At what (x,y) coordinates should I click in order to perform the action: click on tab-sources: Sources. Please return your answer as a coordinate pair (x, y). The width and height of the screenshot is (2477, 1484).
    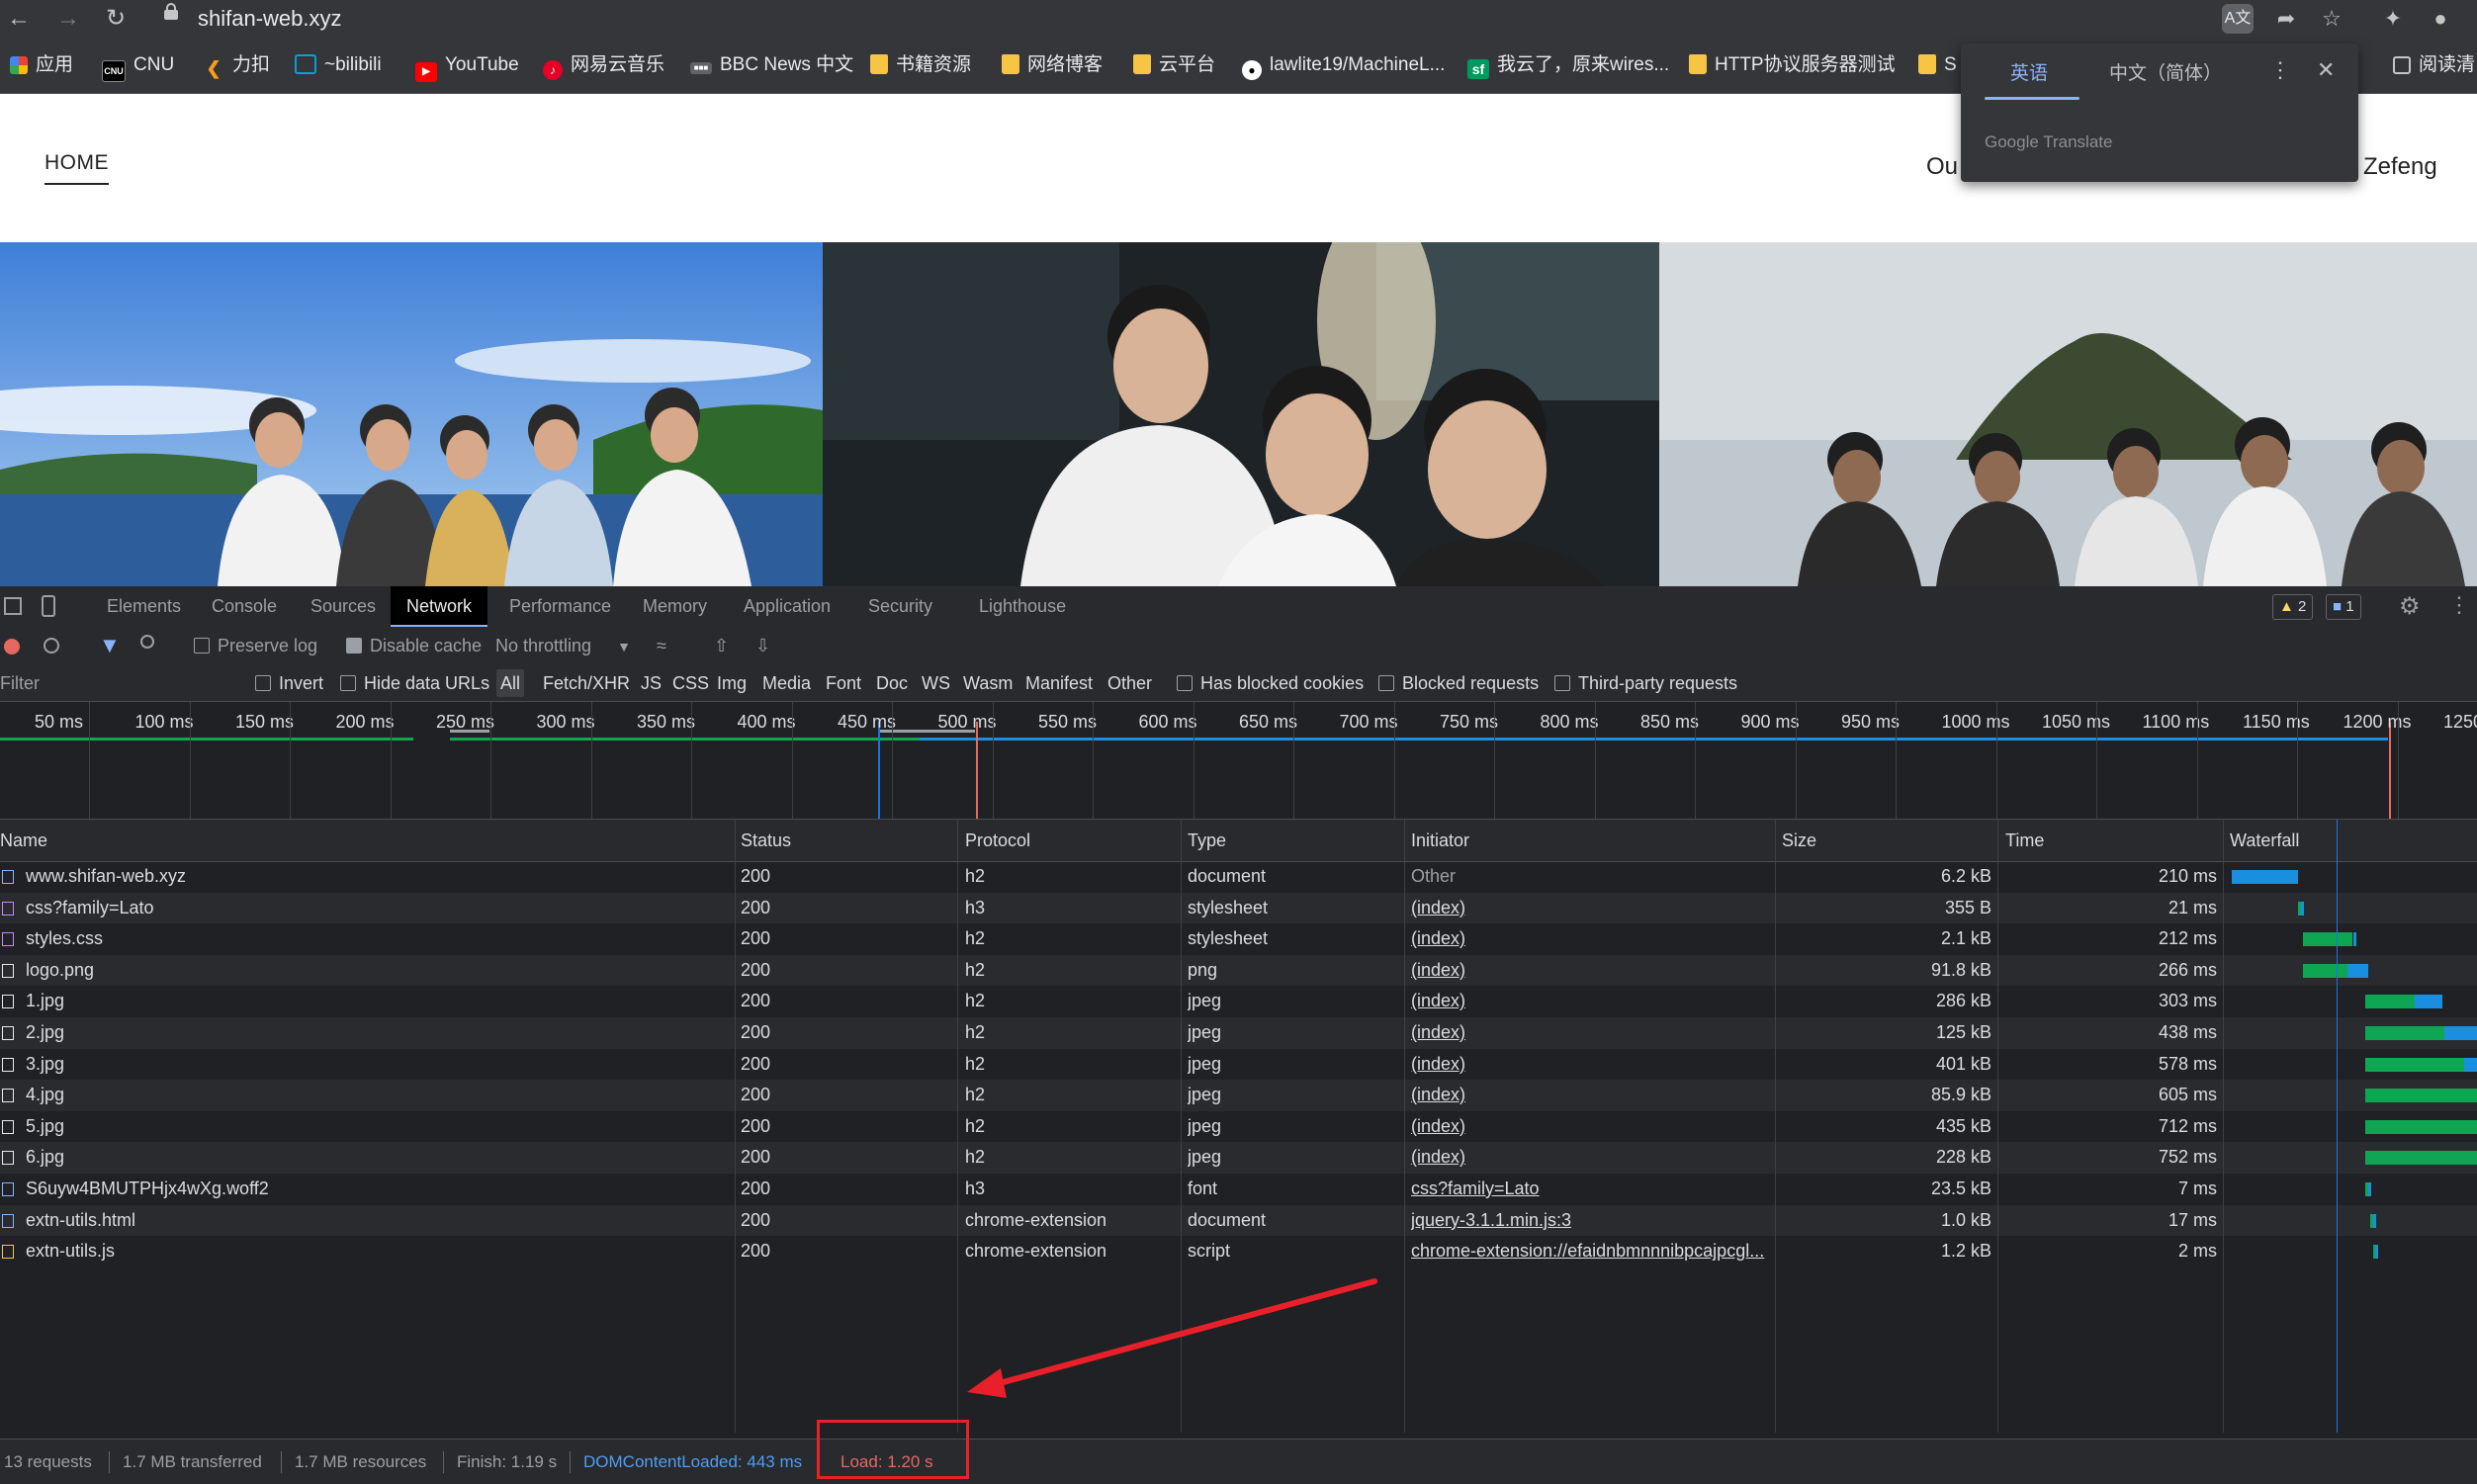
    Looking at the image, I should click on (343, 606).